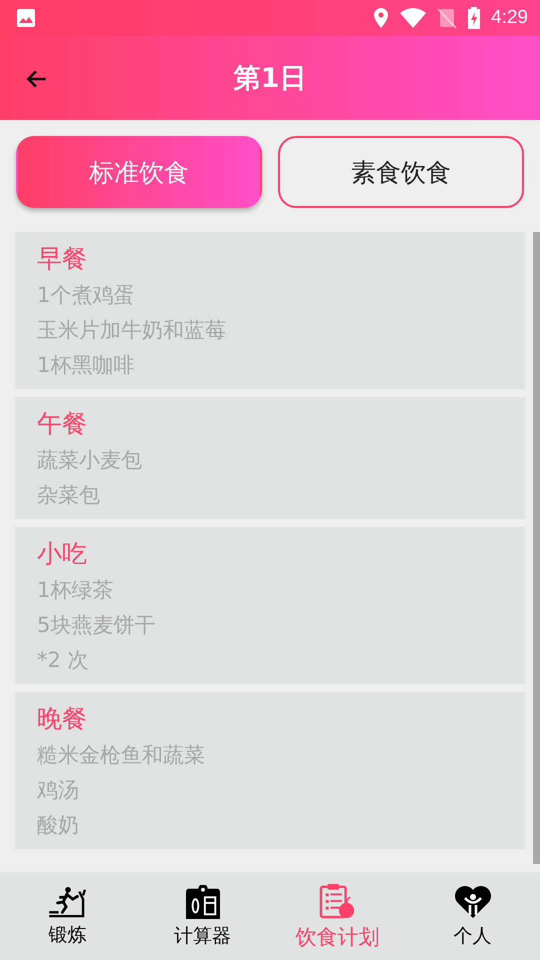  What do you see at coordinates (474, 18) in the screenshot?
I see `battery-icon` at bounding box center [474, 18].